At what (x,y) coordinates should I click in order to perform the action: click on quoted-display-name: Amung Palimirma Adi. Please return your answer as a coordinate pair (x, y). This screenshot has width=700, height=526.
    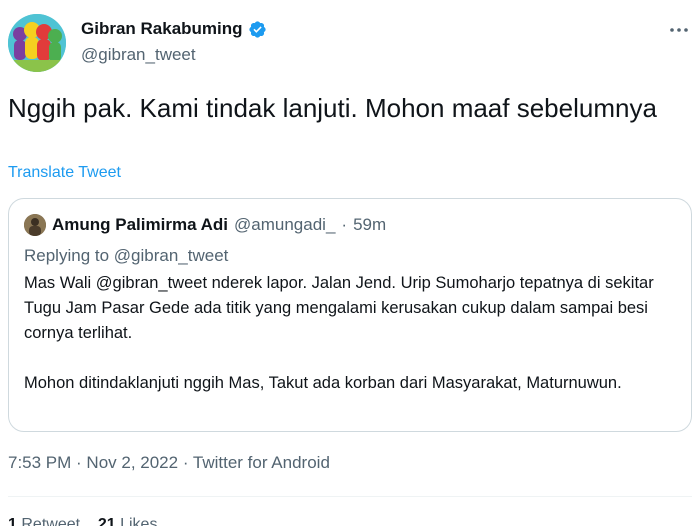
    Looking at the image, I should click on (140, 224).